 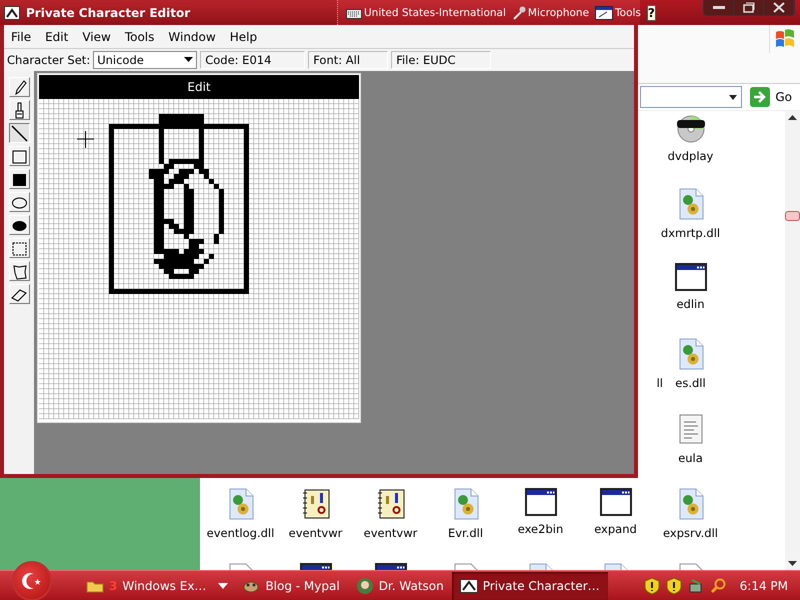 What do you see at coordinates (19, 87) in the screenshot?
I see `pencil-tool-button` at bounding box center [19, 87].